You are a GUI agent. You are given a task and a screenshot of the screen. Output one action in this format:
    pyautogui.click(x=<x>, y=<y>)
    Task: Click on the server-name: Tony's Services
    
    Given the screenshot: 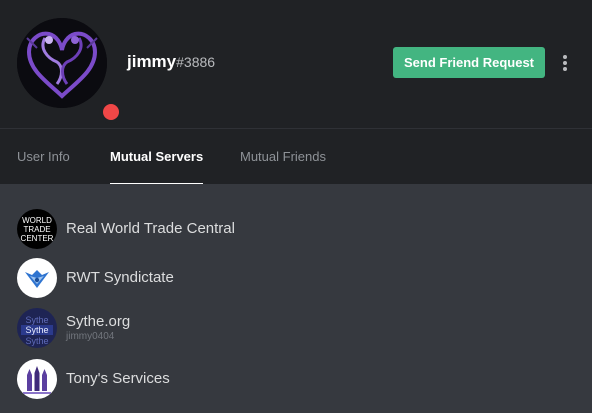 What is the action you would take?
    pyautogui.click(x=118, y=378)
    